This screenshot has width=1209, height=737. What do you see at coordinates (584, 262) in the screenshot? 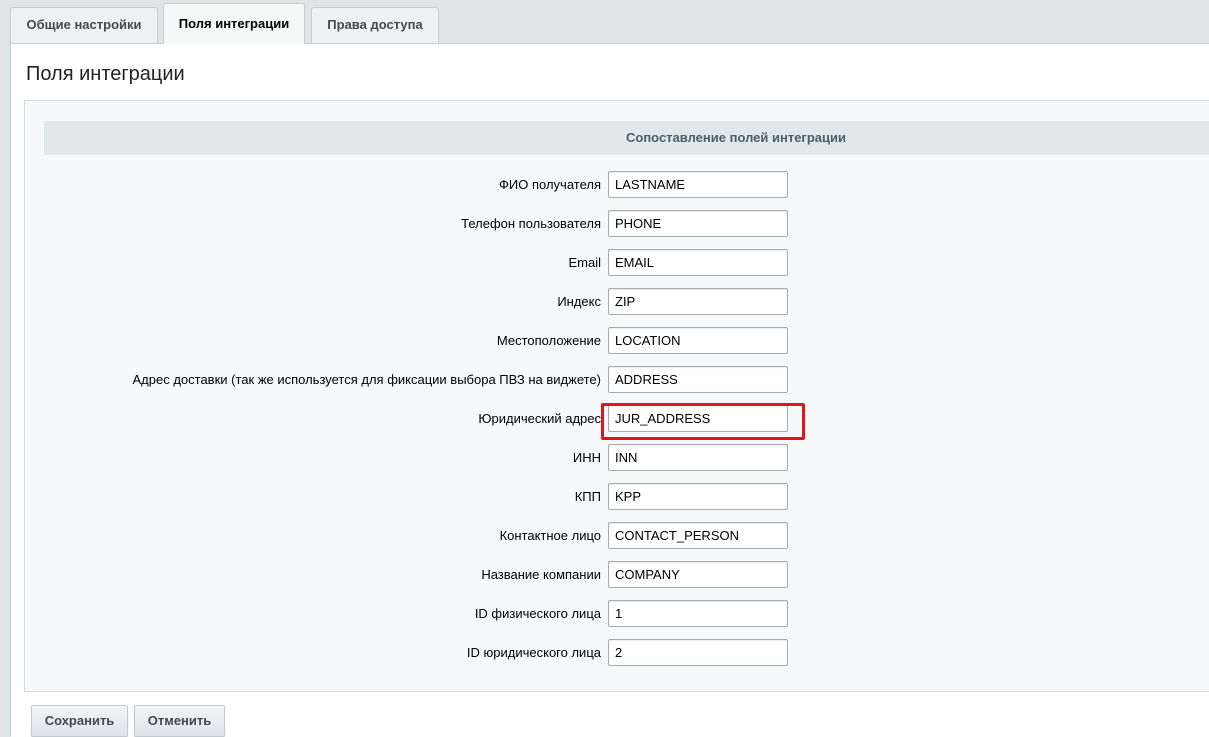
I see `field-label: Email` at bounding box center [584, 262].